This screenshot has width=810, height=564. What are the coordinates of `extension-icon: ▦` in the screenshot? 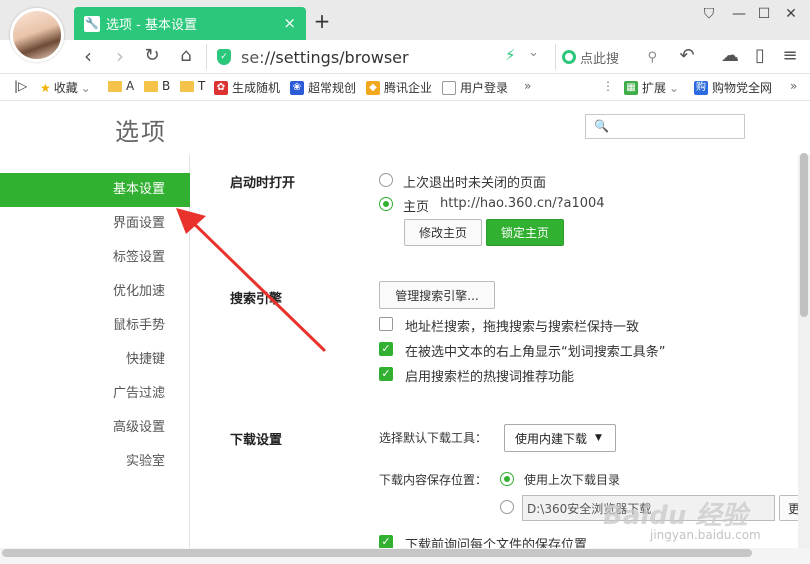 It's located at (631, 87).